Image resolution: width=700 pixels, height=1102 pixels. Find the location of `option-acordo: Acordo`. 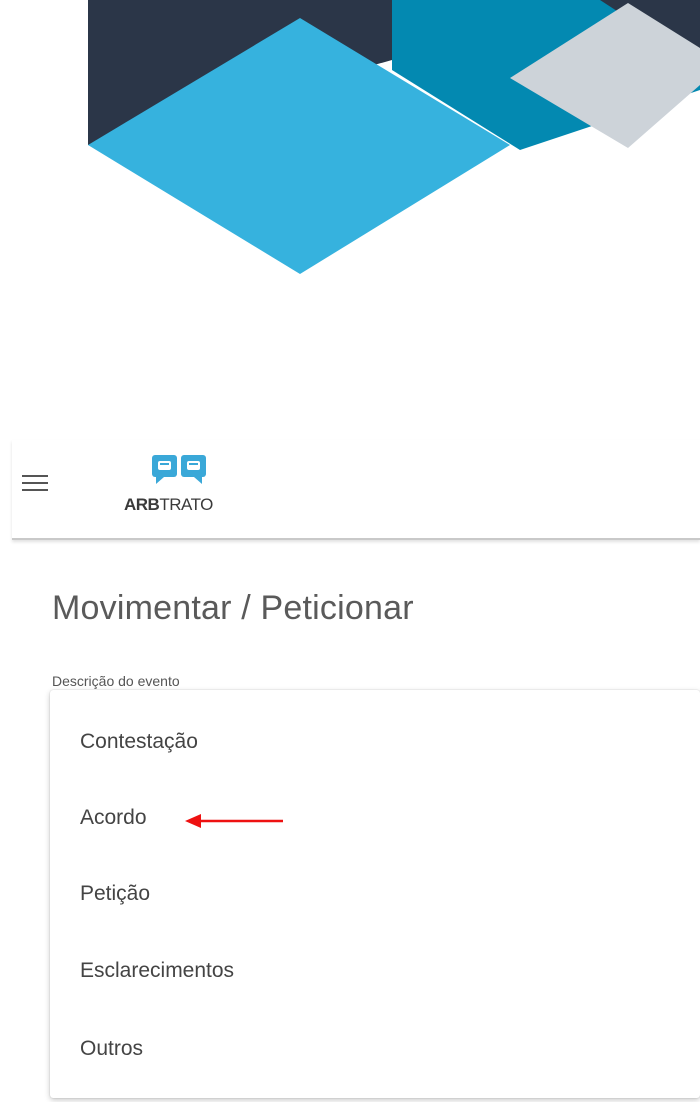

option-acordo: Acordo is located at coordinates (113, 818).